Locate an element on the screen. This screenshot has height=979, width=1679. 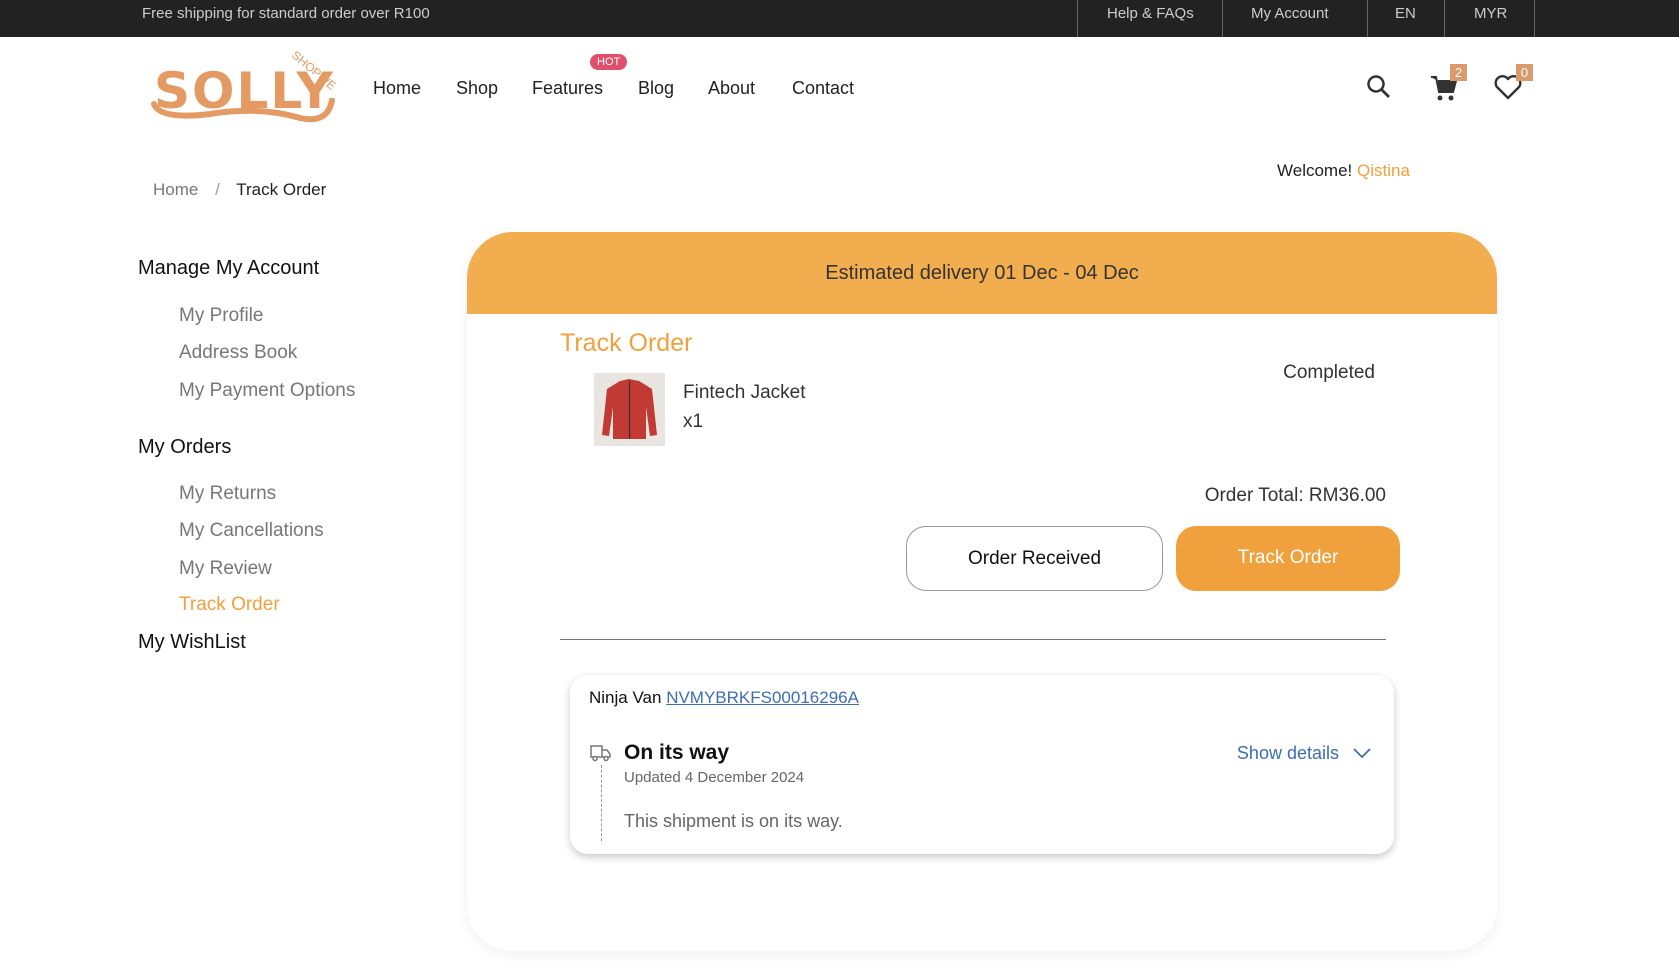
breadcrumb: Home / Track Order is located at coordinates (239, 190).